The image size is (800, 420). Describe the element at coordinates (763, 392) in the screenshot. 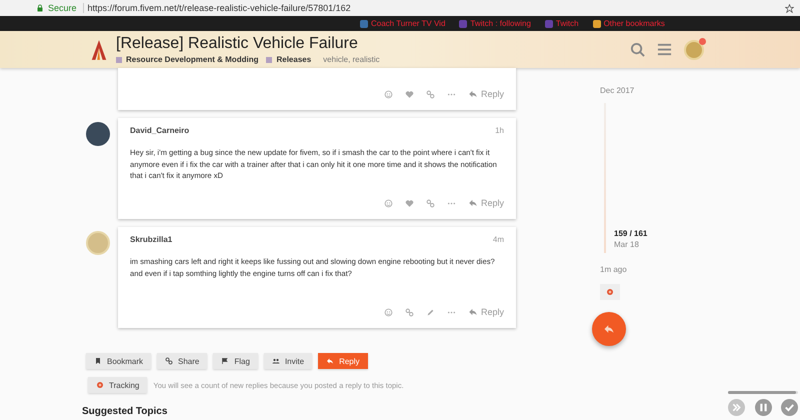

I see `progress-bar` at that location.